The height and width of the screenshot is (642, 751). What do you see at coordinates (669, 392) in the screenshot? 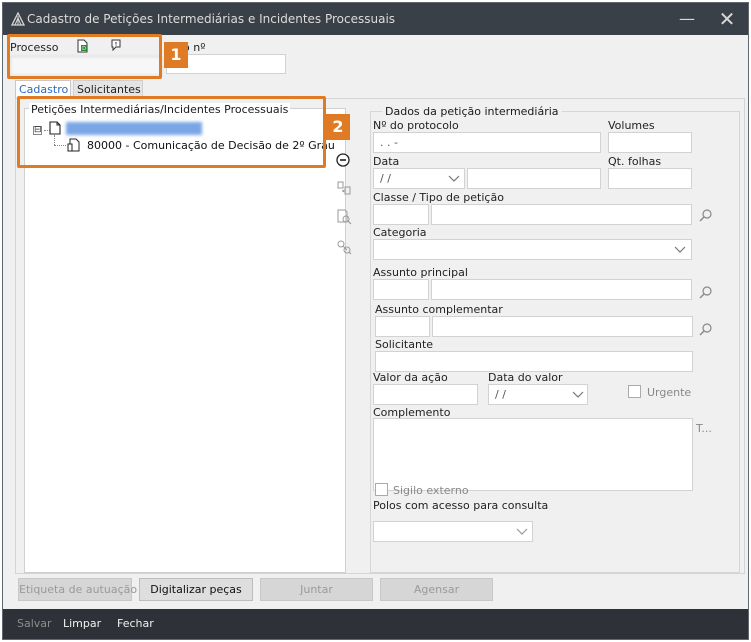
I see `urgente-label: Urgente` at bounding box center [669, 392].